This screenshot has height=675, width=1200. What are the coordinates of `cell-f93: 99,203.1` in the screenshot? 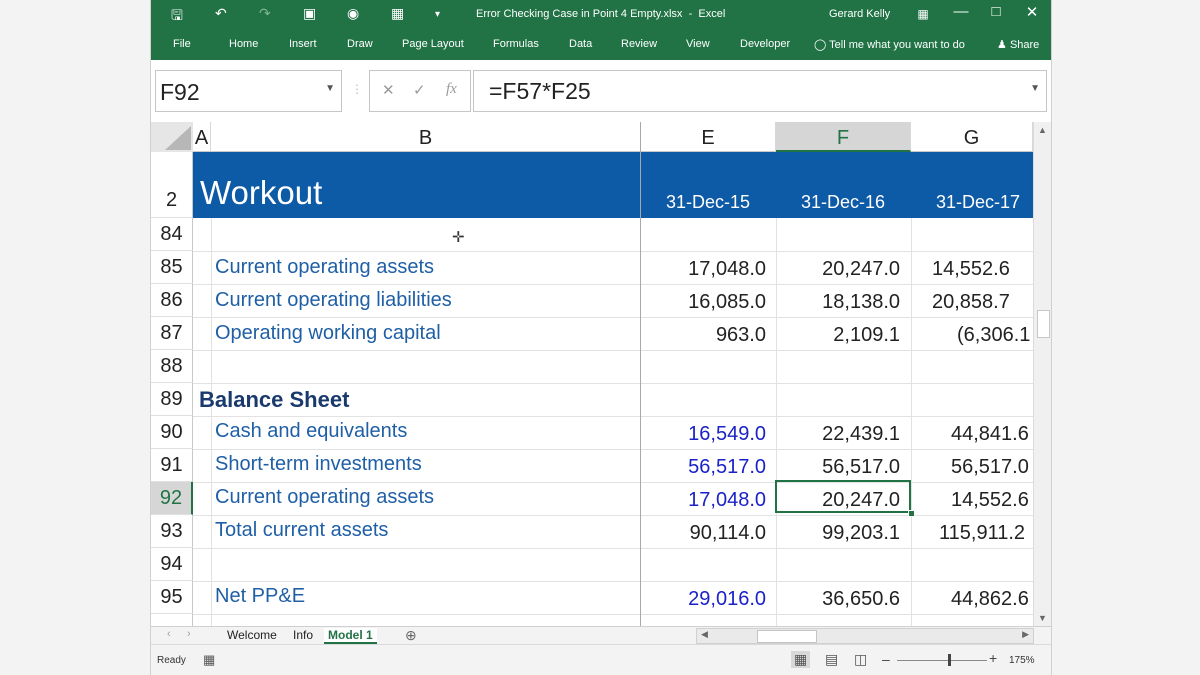 It's located at (838, 533).